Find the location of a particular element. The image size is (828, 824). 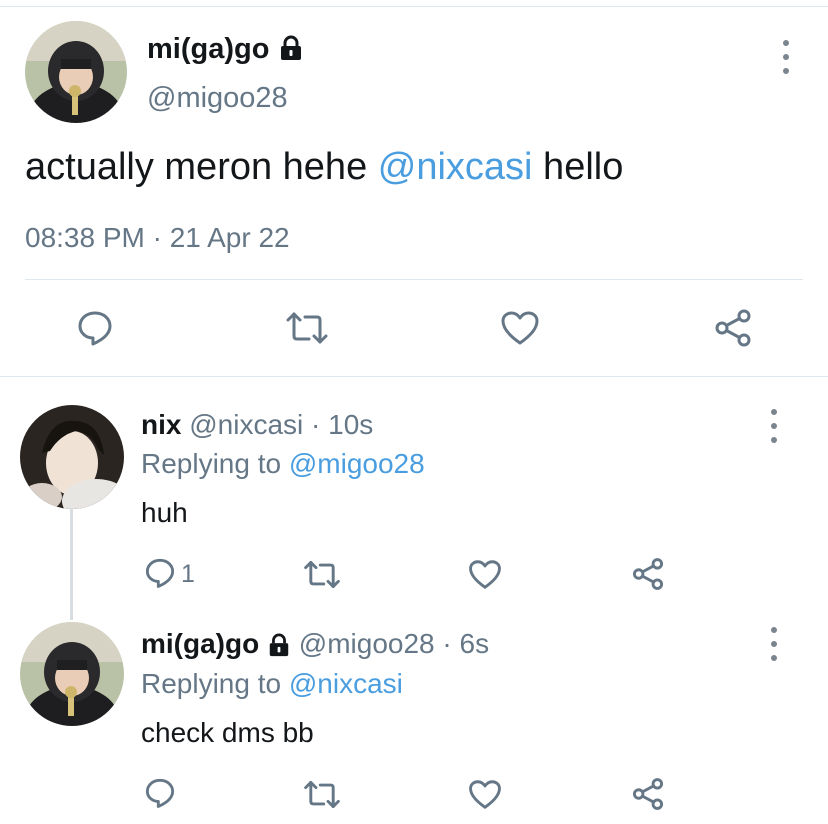

display-name-text: mi(ga)go is located at coordinates (208, 49).